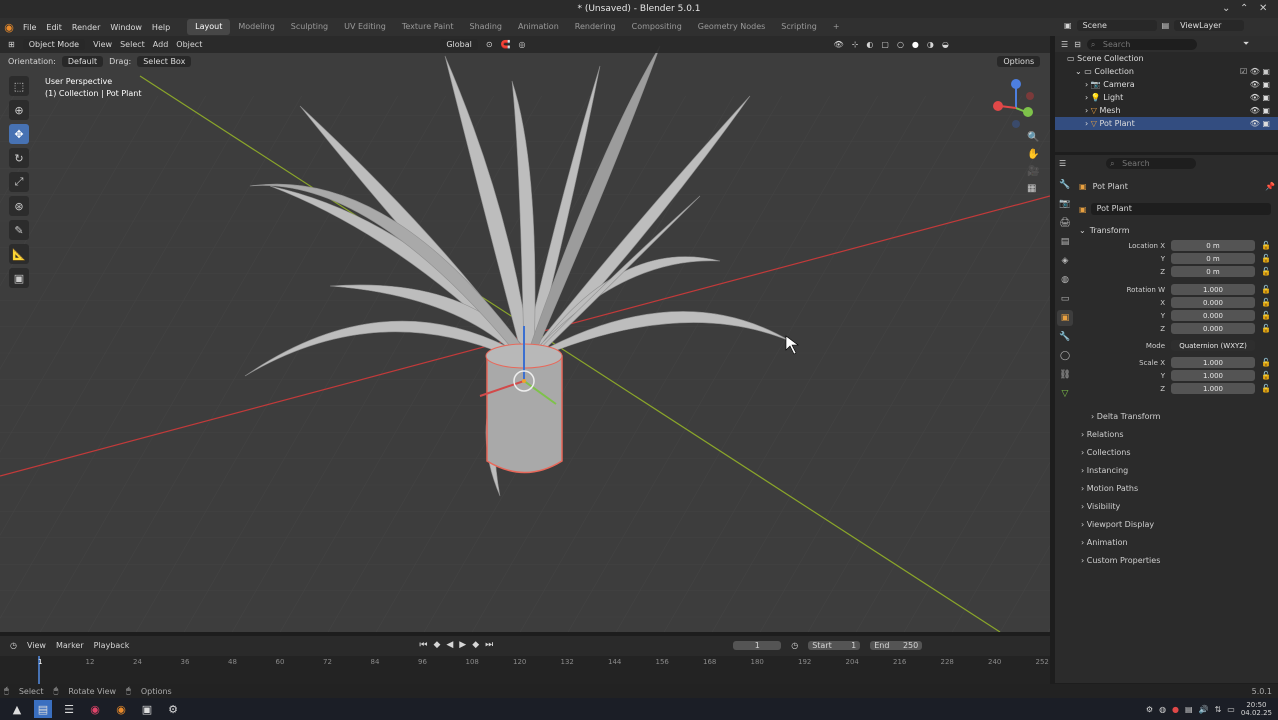  I want to click on instancing-panel: › Instancing, so click(1177, 470).